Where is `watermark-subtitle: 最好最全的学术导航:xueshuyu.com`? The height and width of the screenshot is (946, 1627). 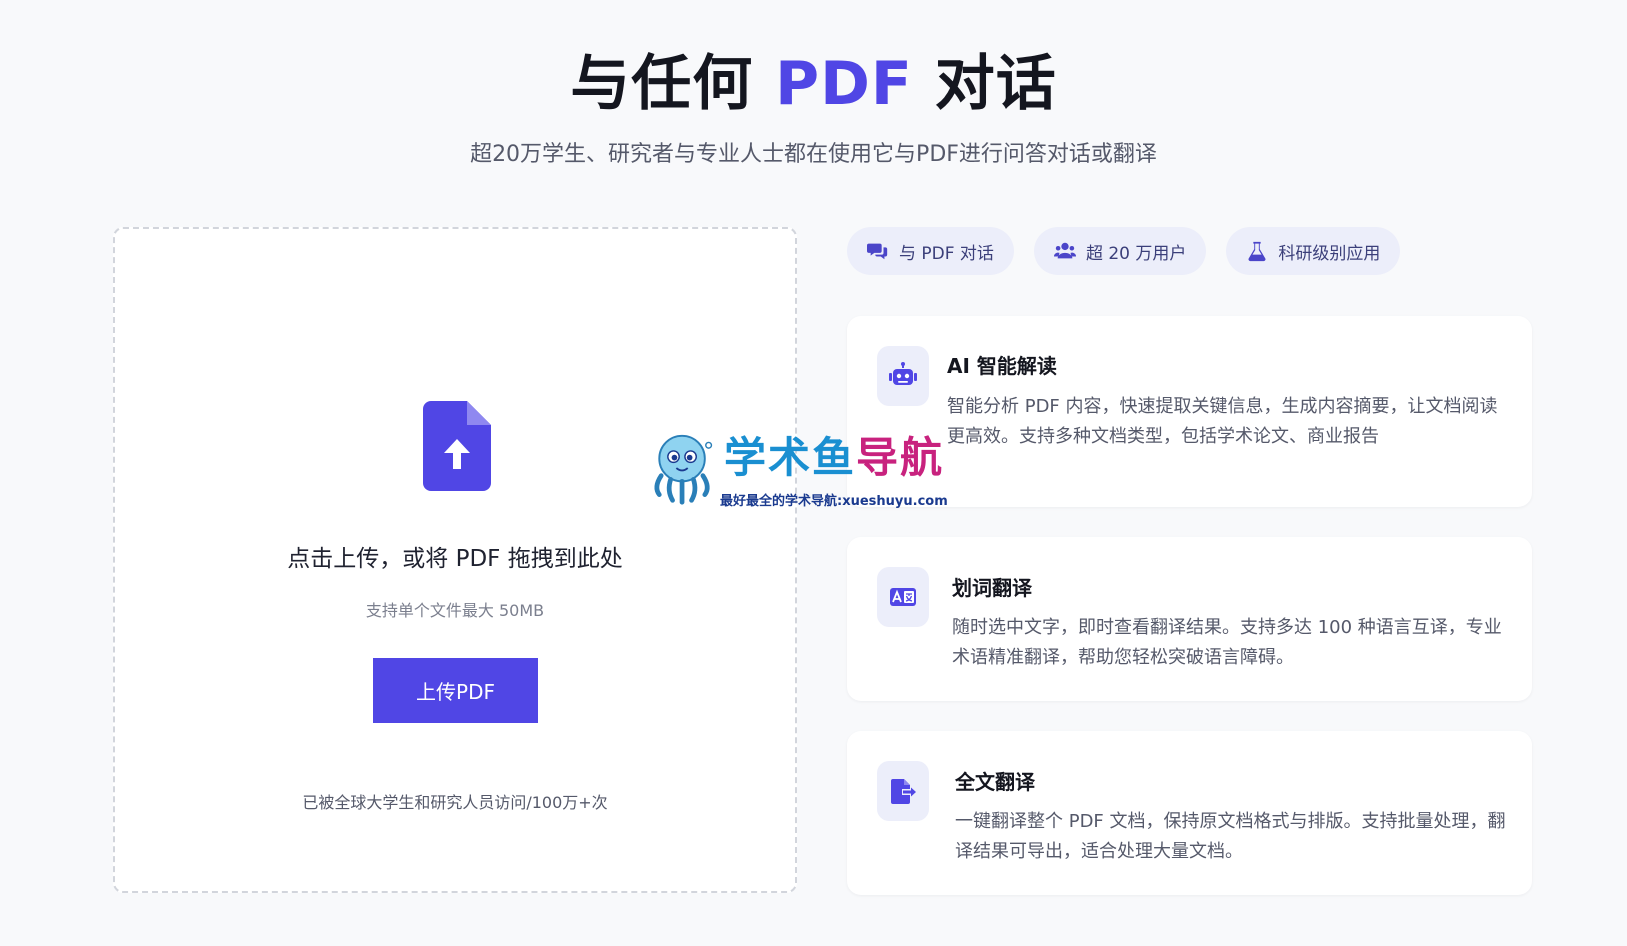
watermark-subtitle: 最好最全的学术导航:xueshuyu.com is located at coordinates (834, 501).